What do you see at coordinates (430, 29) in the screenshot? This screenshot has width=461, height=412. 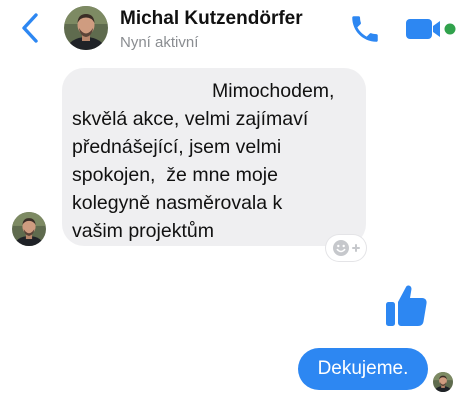 I see `video-call-button` at bounding box center [430, 29].